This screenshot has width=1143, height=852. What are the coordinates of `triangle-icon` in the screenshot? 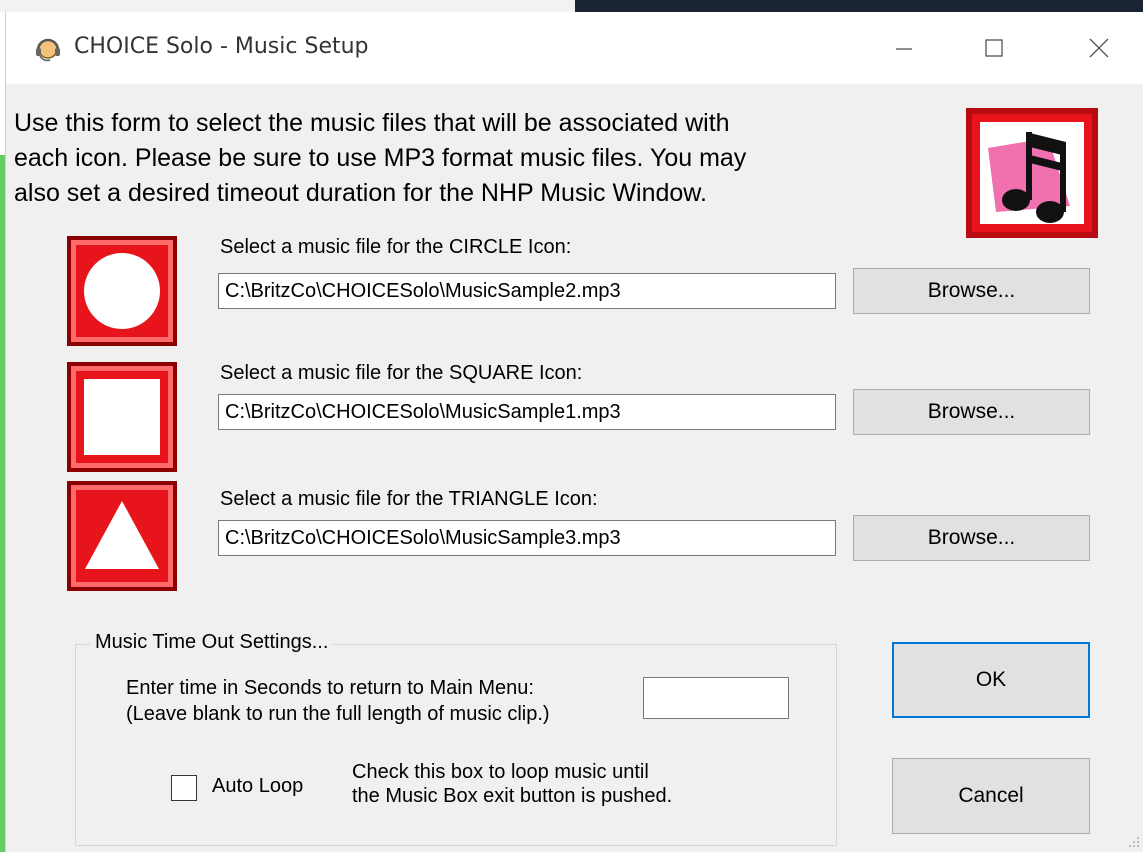 It's located at (122, 536).